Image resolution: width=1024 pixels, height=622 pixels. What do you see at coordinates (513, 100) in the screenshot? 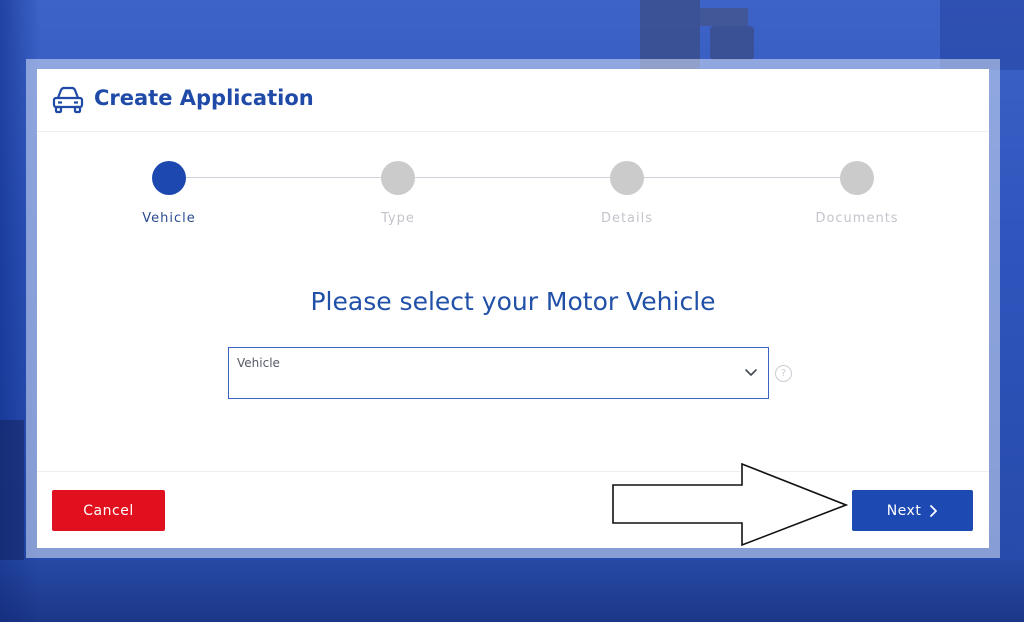
I see `card-header: Create Application` at bounding box center [513, 100].